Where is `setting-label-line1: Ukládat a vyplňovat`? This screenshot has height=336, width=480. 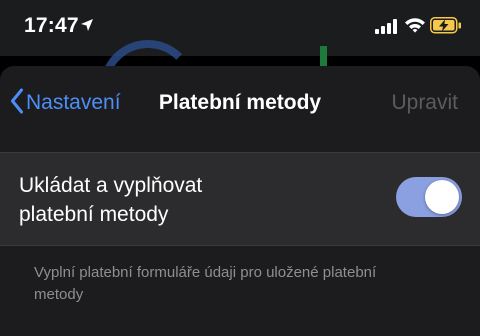 setting-label-line1: Ukládat a vyplňovat is located at coordinates (111, 185).